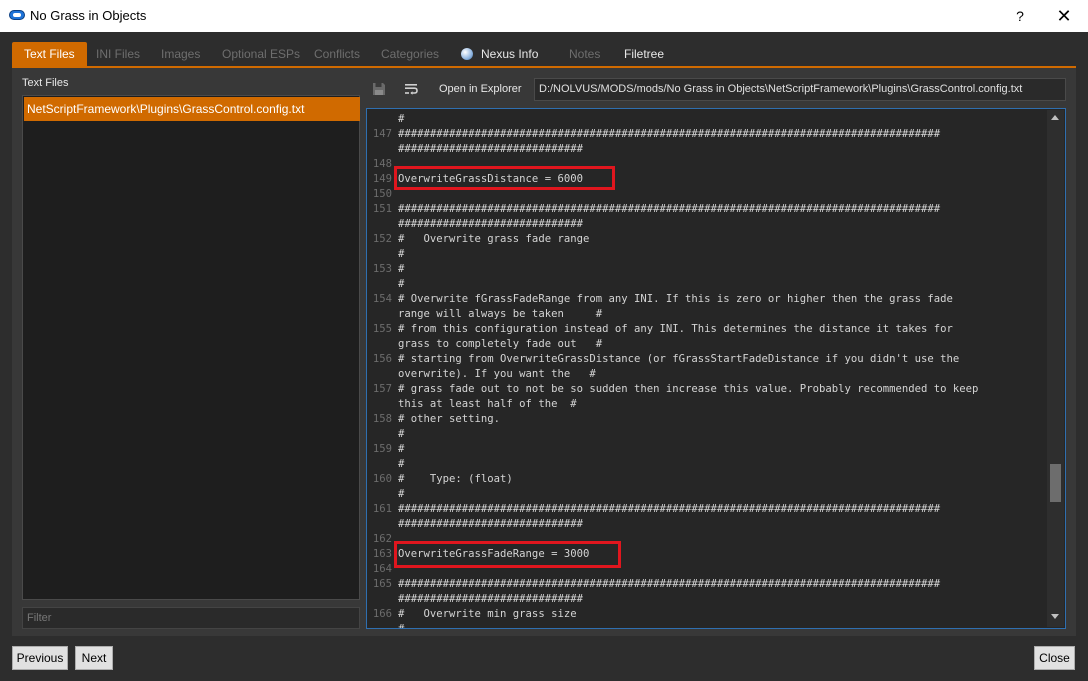 This screenshot has height=681, width=1088. I want to click on line-number: 159, so click(382, 449).